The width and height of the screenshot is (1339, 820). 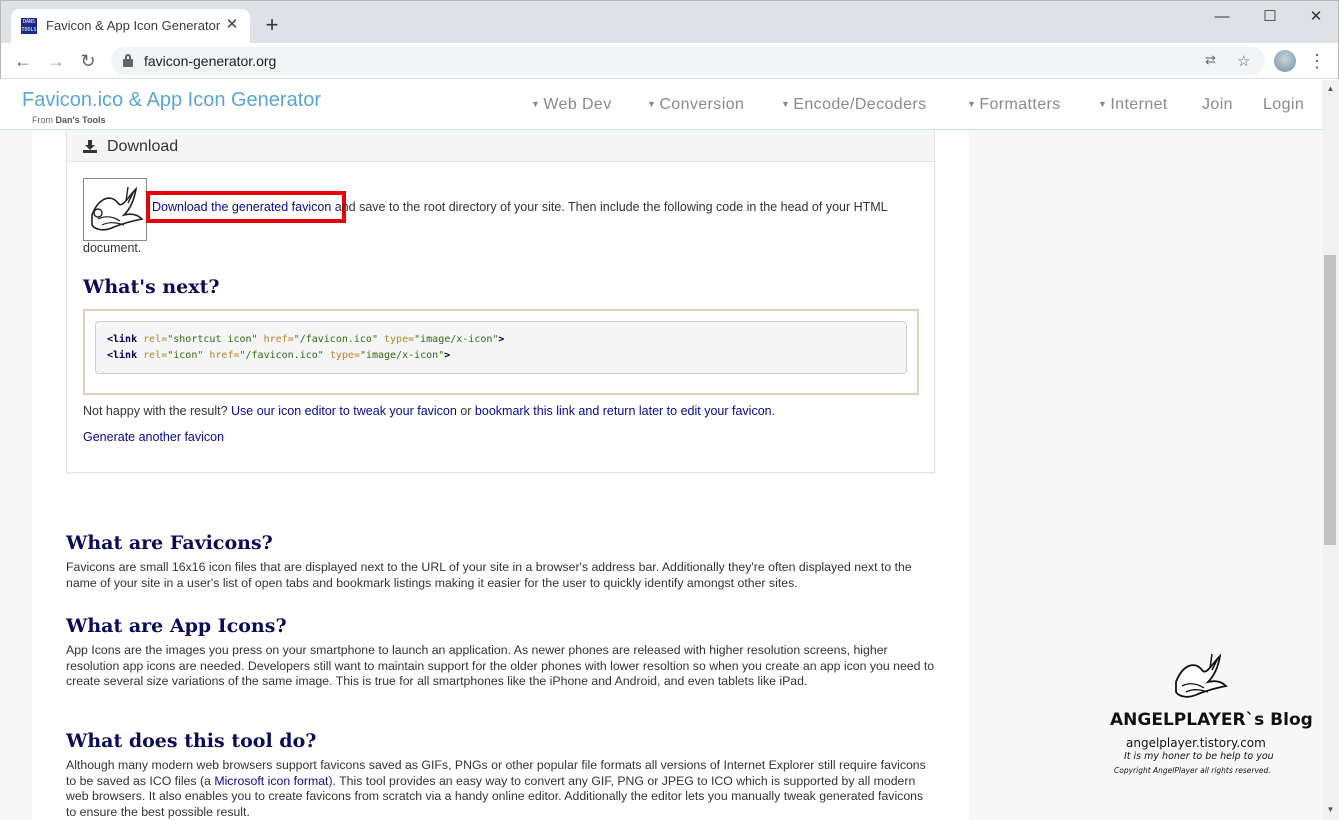 What do you see at coordinates (88, 61) in the screenshot?
I see `reload-icon: ↻` at bounding box center [88, 61].